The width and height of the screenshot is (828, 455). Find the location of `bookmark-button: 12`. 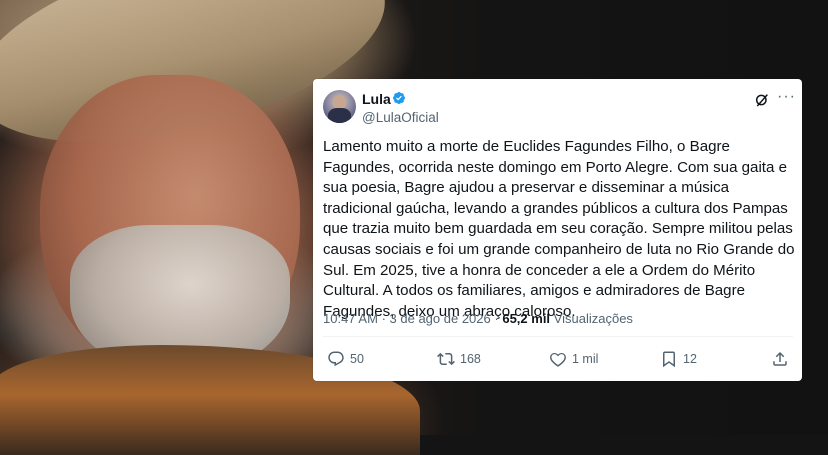

bookmark-button: 12 is located at coordinates (678, 359).